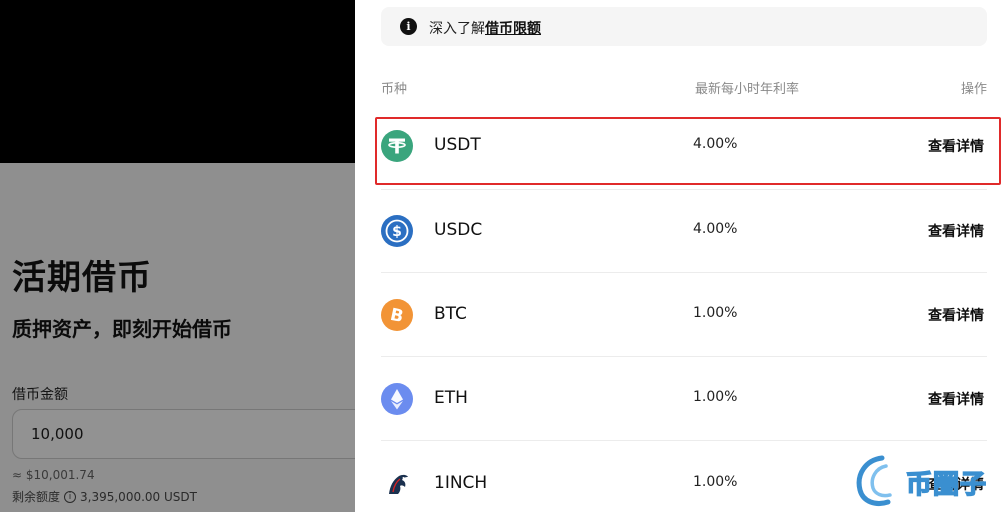 The height and width of the screenshot is (526, 1004). I want to click on notice-prefix: 深入了解, so click(457, 29).